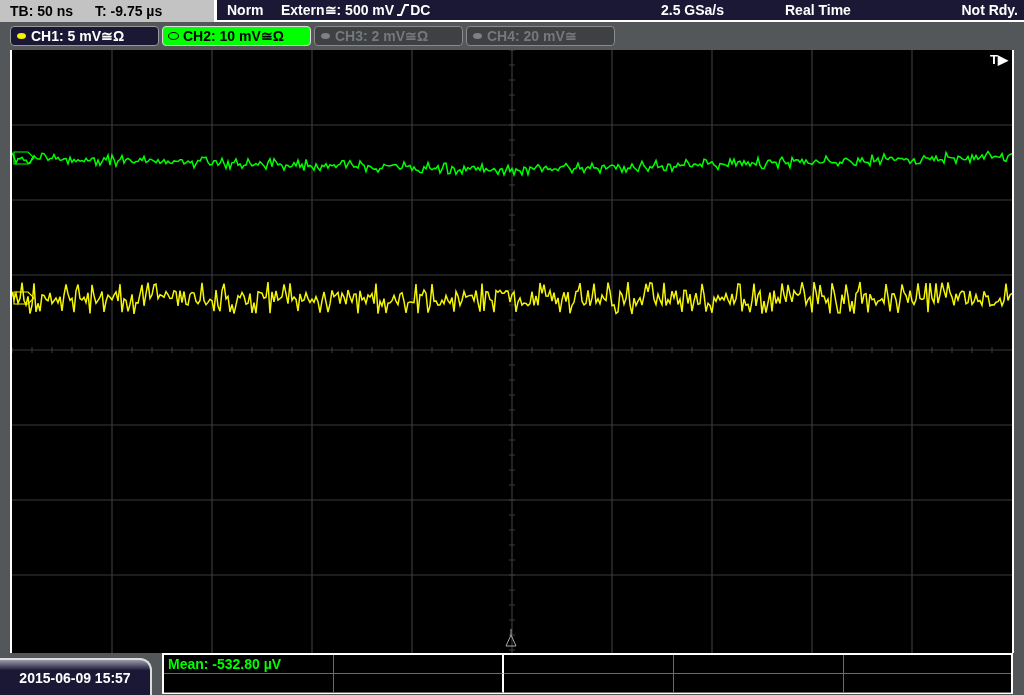 The height and width of the screenshot is (695, 1024). Describe the element at coordinates (84, 36) in the screenshot. I see `channel-tab: CH1: 5 mV≅Ω` at that location.